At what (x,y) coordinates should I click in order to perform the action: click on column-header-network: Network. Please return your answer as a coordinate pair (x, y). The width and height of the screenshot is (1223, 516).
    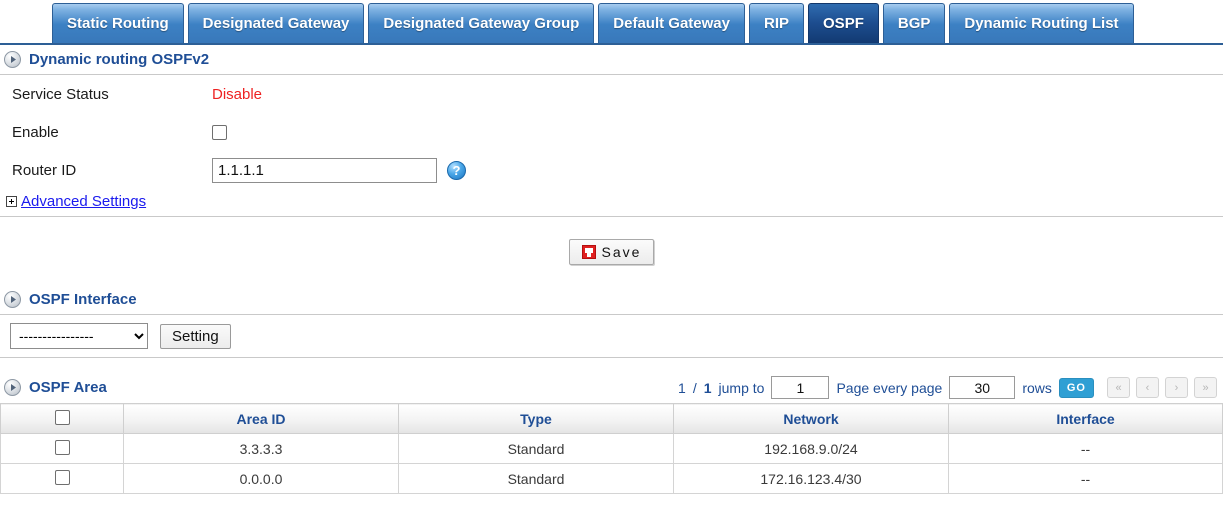
    Looking at the image, I should click on (811, 418).